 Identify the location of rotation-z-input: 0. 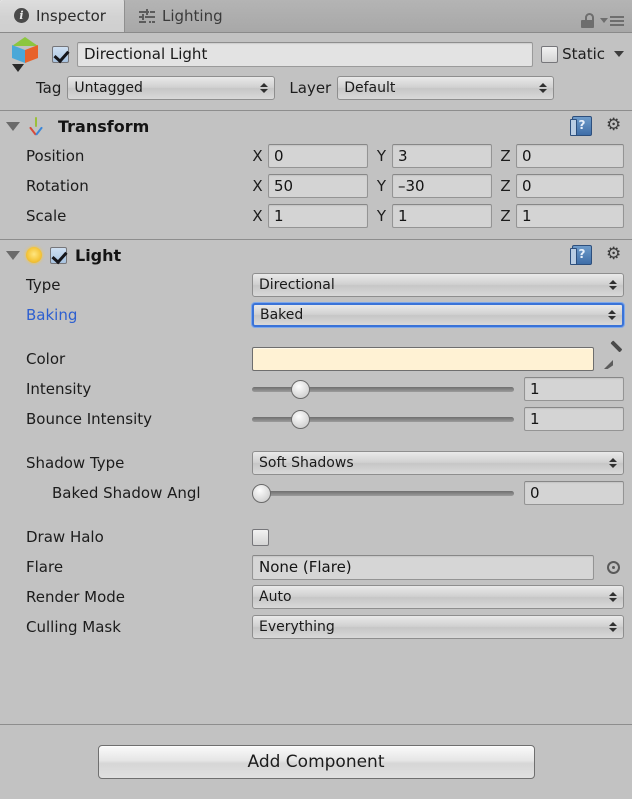
(570, 186).